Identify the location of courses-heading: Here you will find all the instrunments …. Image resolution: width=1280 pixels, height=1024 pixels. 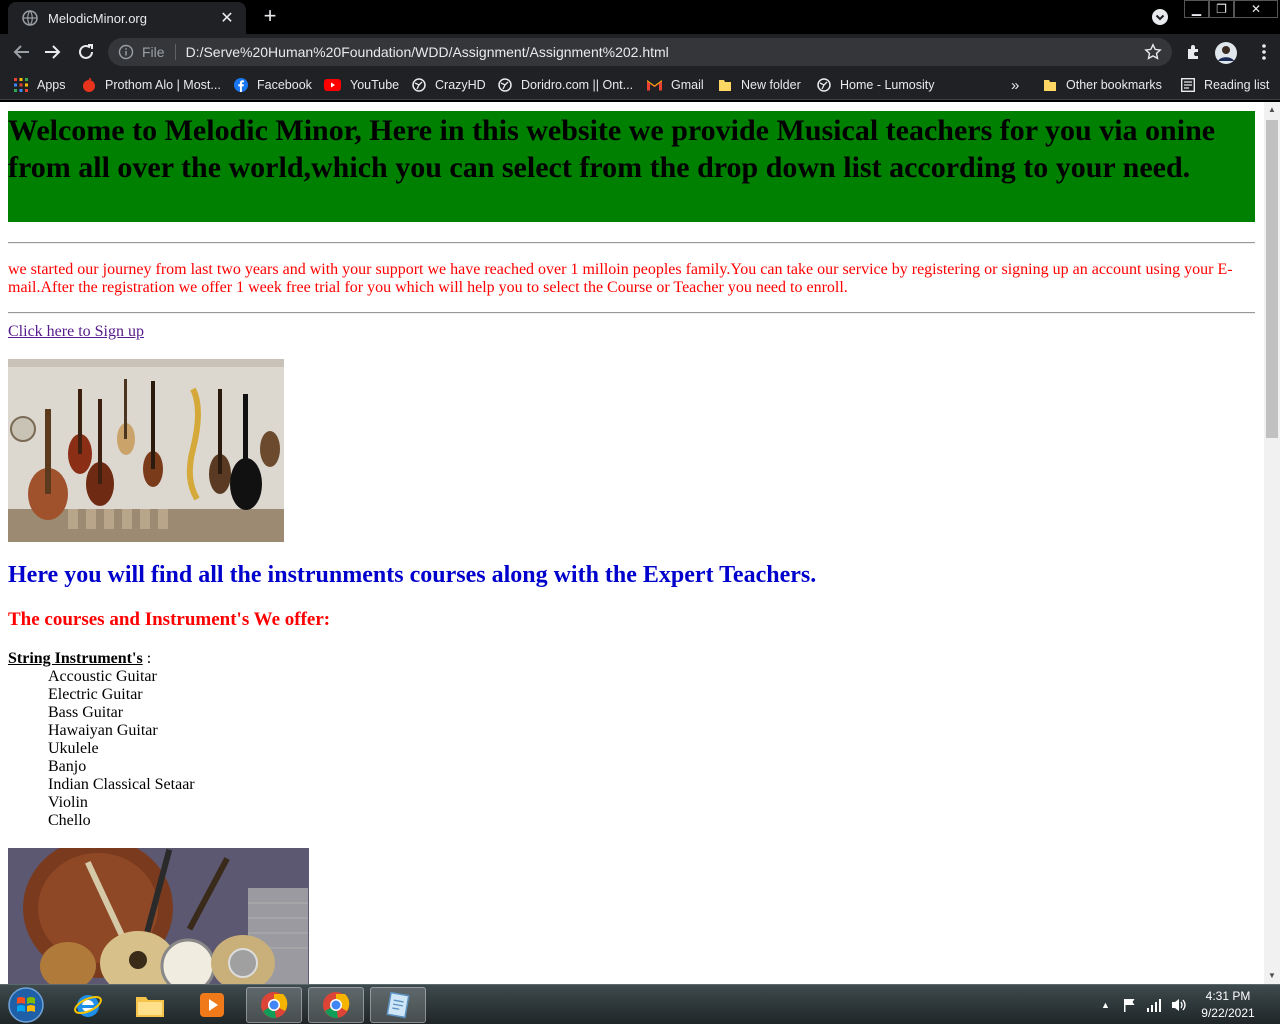
(412, 575).